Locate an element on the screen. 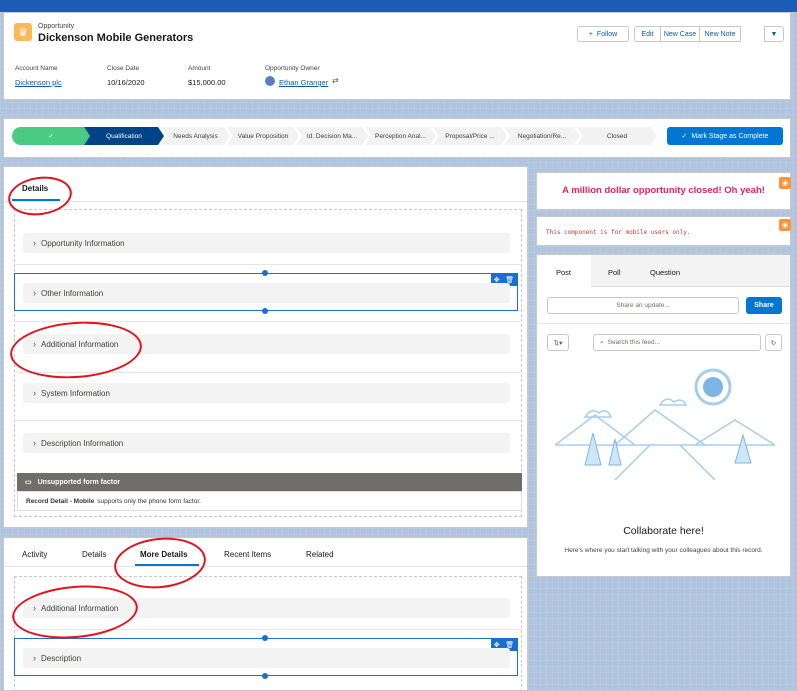 This screenshot has height=691, width=797. section-opportunity-information: › Opportunity Information is located at coordinates (266, 243).